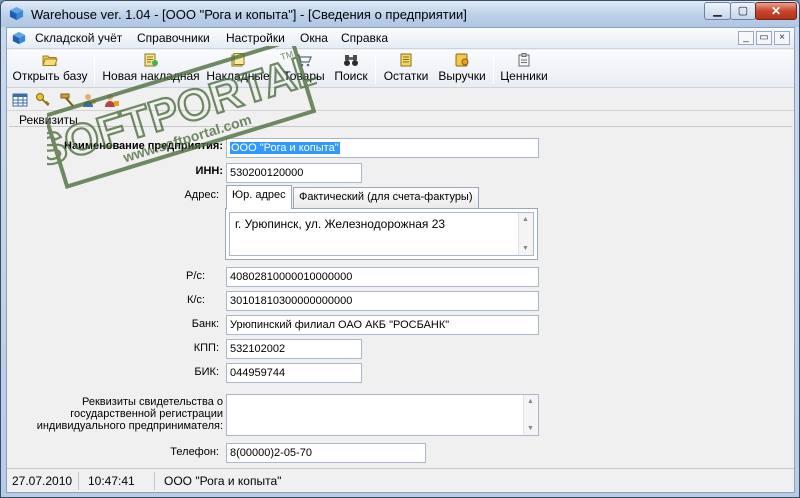 The image size is (800, 498). I want to click on tab-requisites: Реквизиты, so click(48, 120).